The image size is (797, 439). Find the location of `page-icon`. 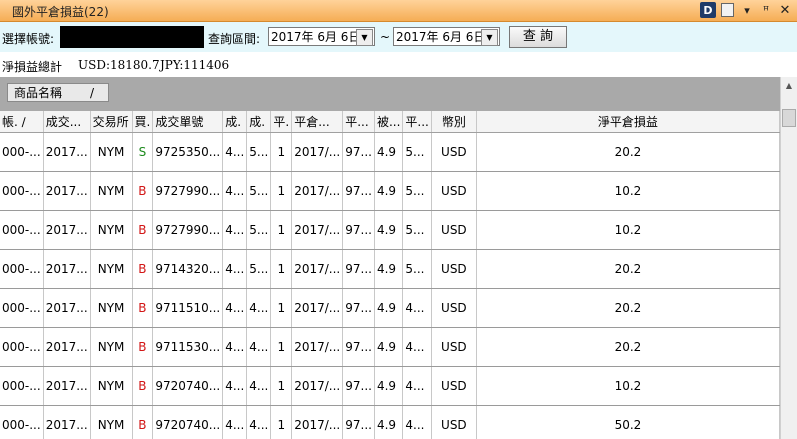

page-icon is located at coordinates (727, 10).